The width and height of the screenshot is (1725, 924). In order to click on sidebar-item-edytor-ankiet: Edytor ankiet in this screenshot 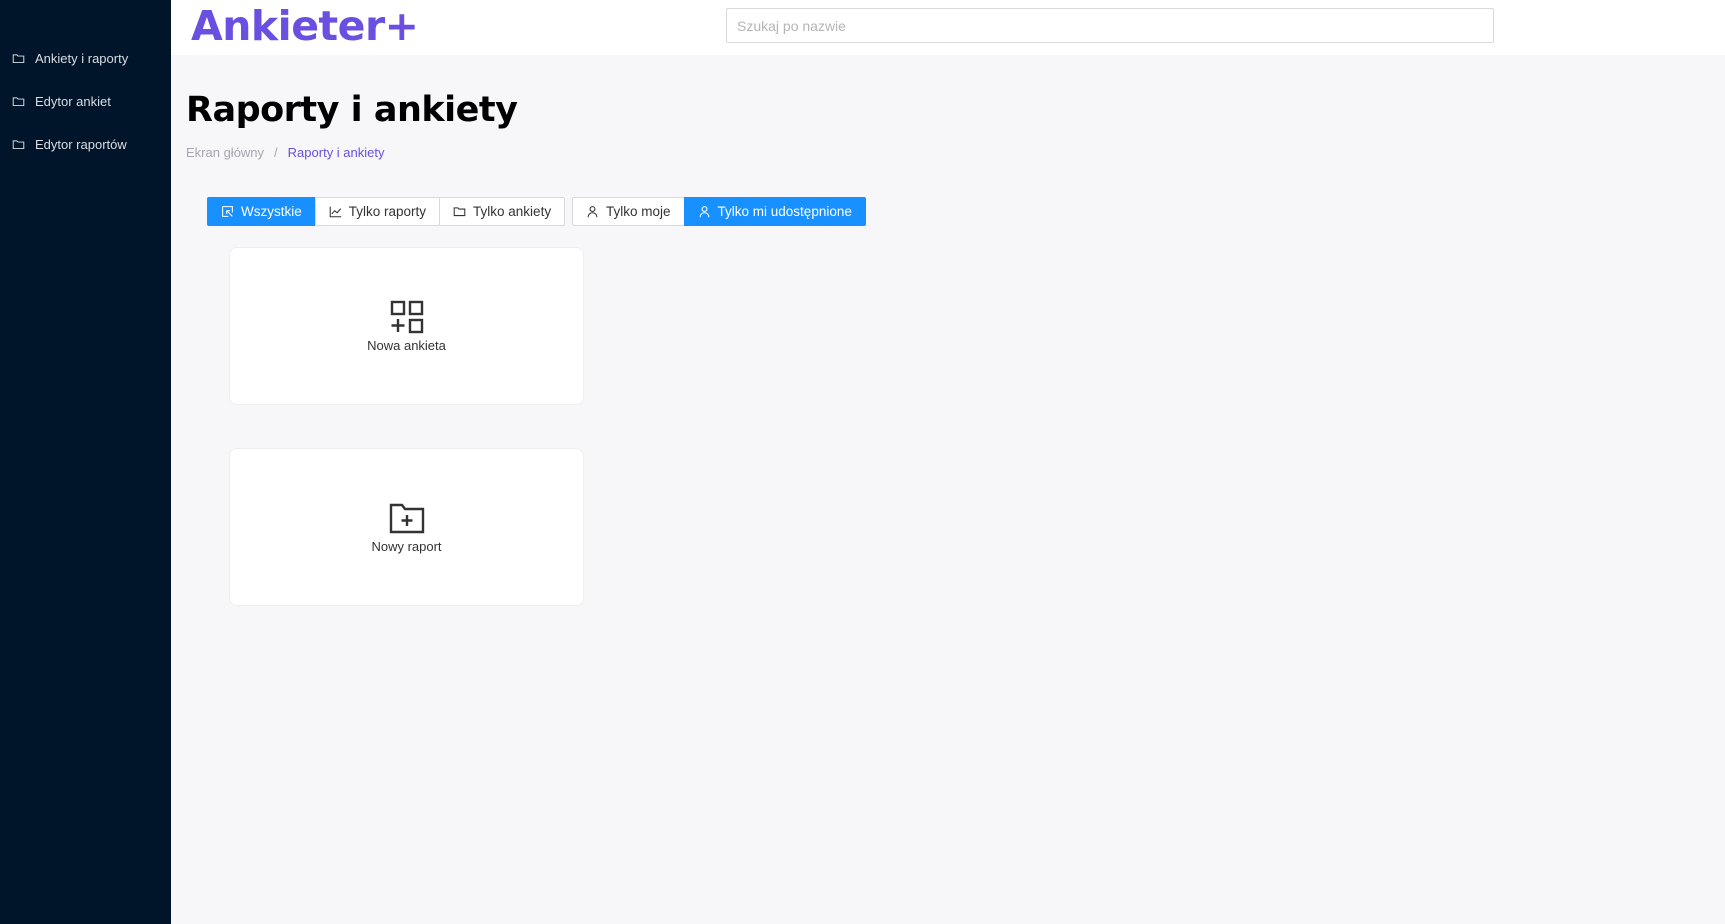, I will do `click(61, 101)`.